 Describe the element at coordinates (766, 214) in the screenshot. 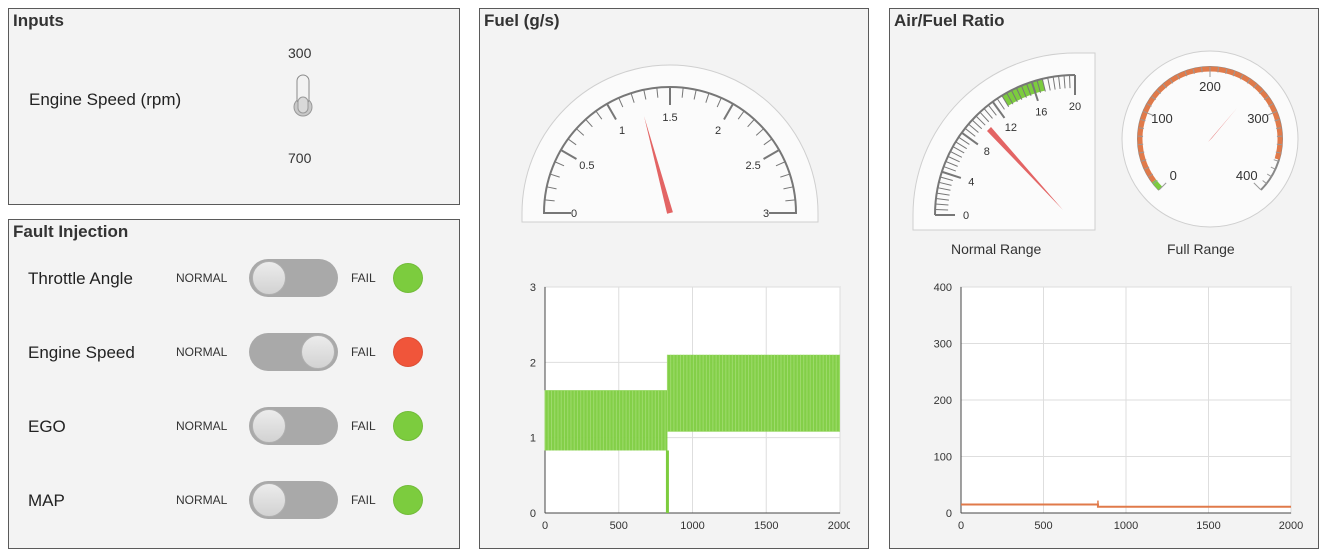

I see `gauge-tick-label: 3` at that location.